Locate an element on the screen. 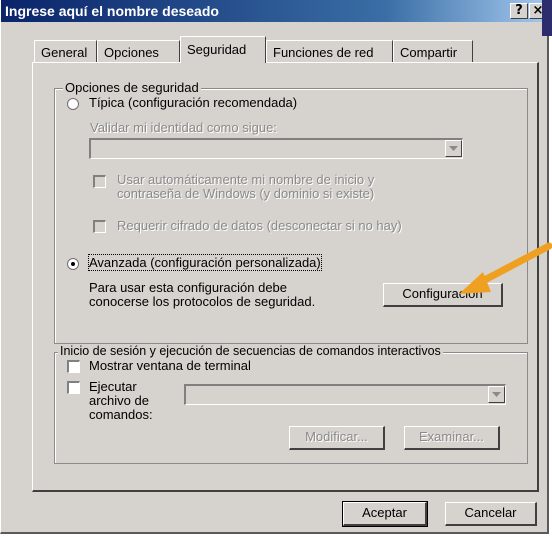 The image size is (552, 537). advanced-radio is located at coordinates (73, 264).